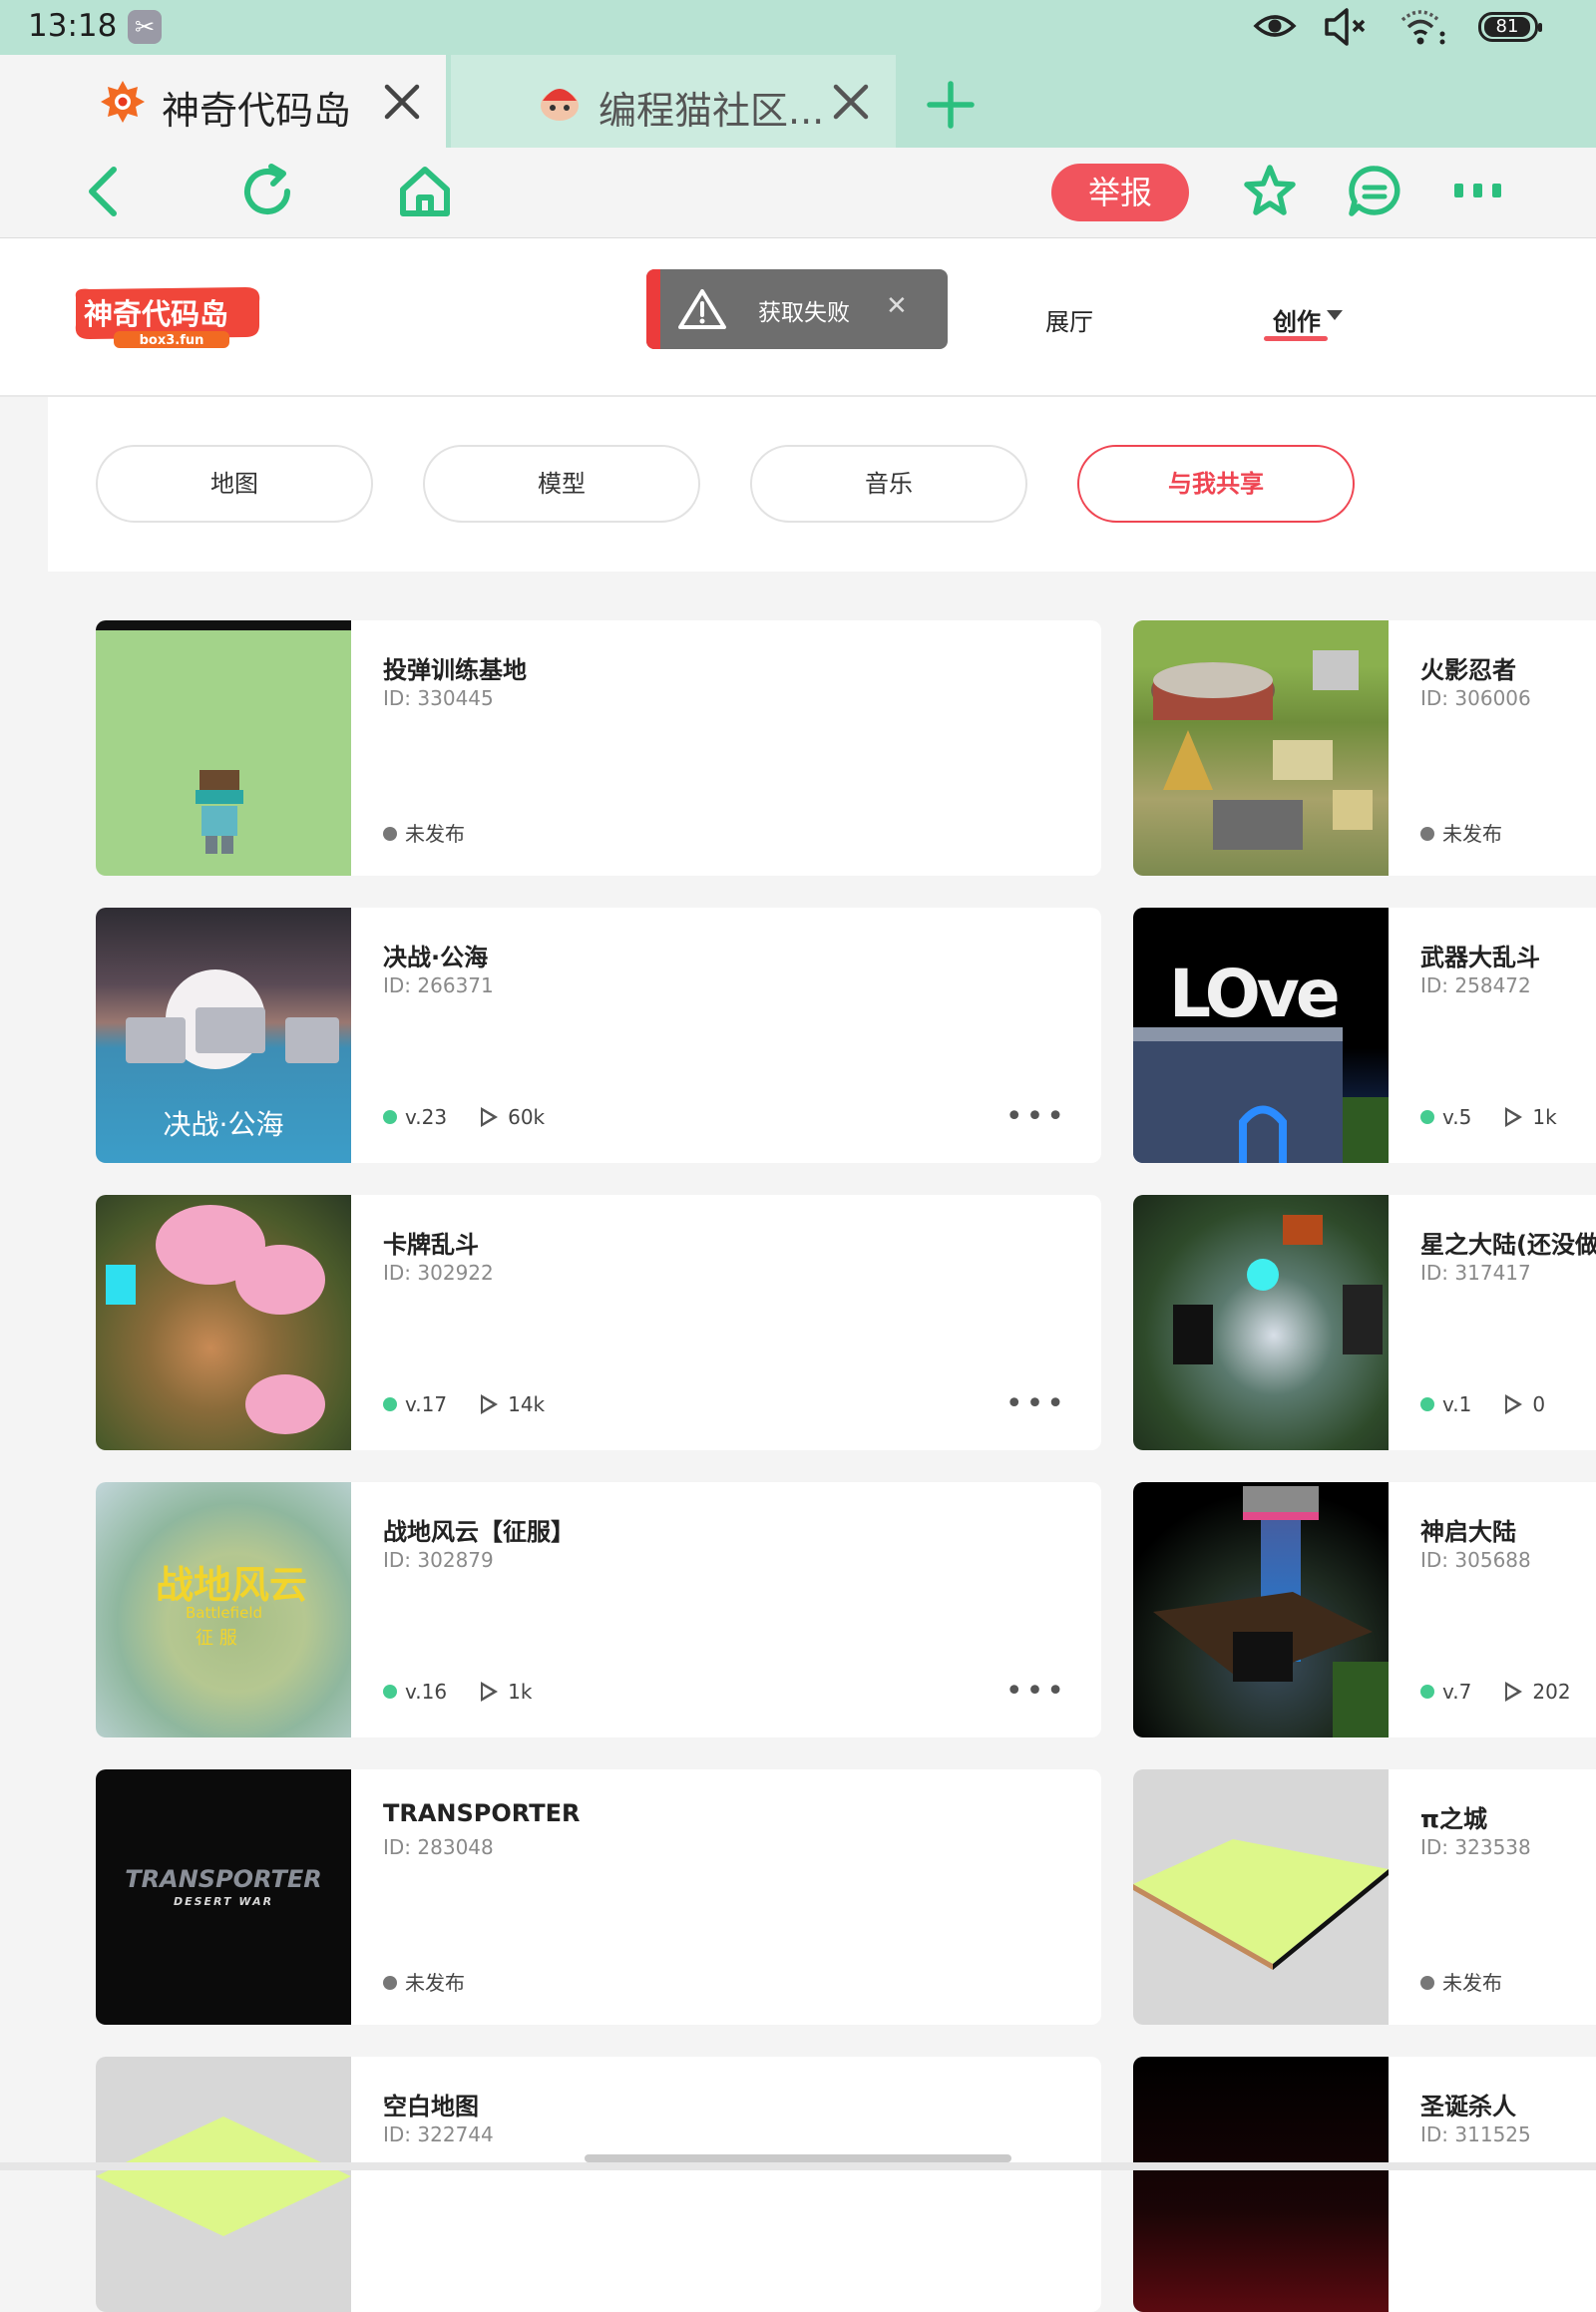 The image size is (1596, 2312). I want to click on project-title: 投弹训练基地, so click(455, 670).